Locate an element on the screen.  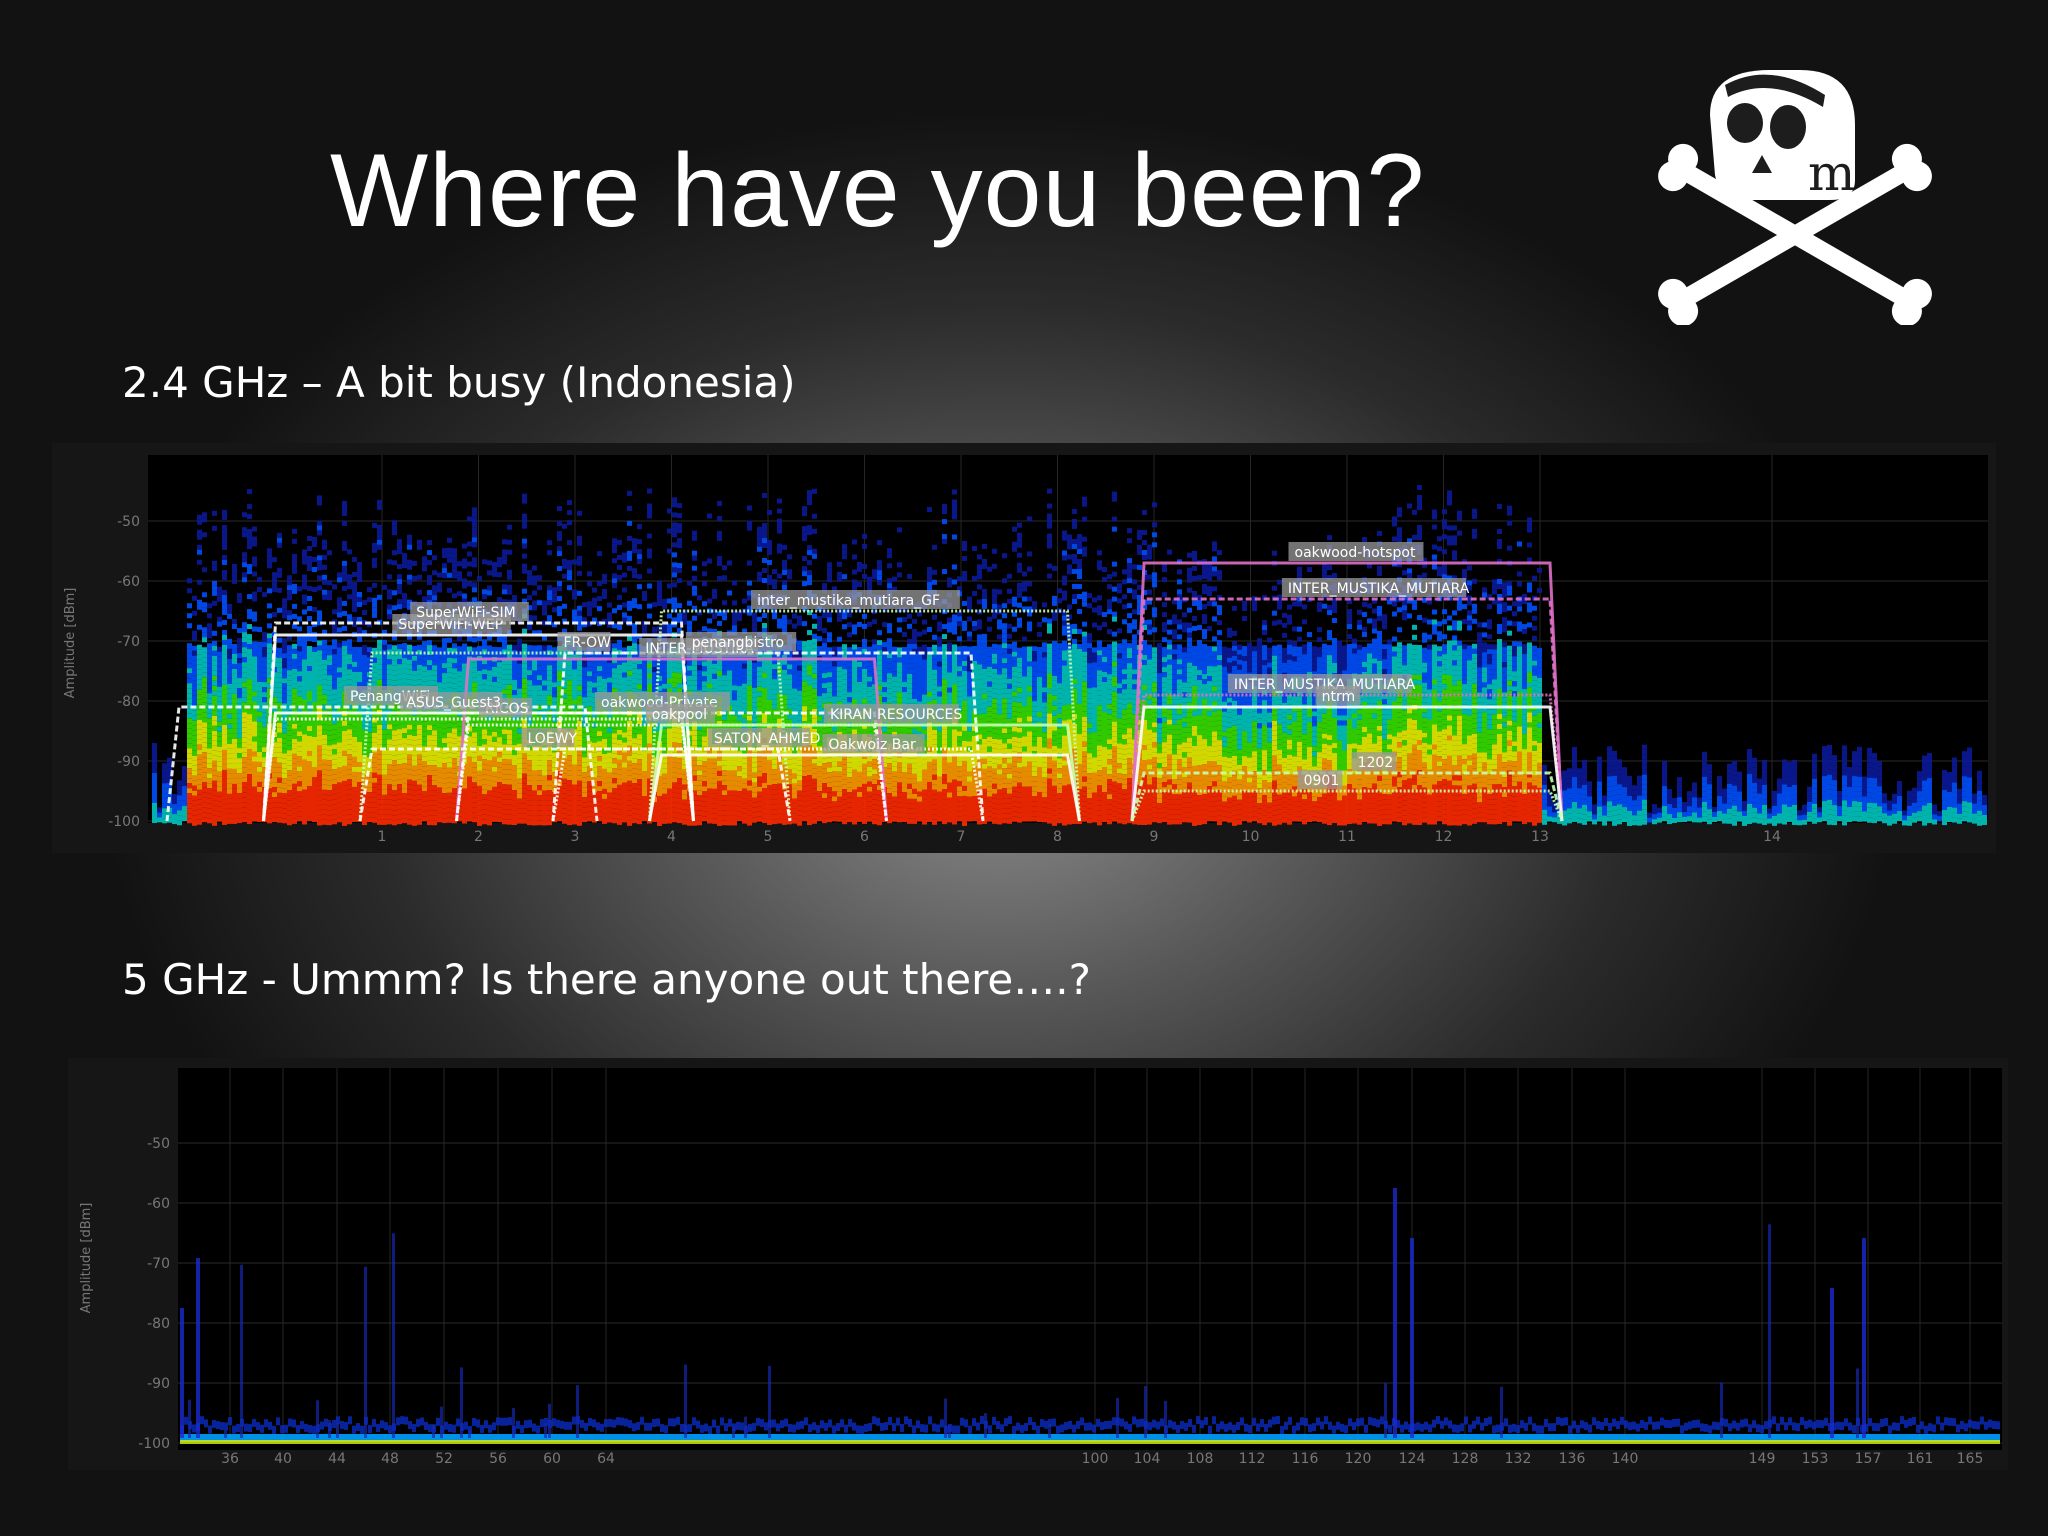
x-tick-label: 40 is located at coordinates (283, 1459).